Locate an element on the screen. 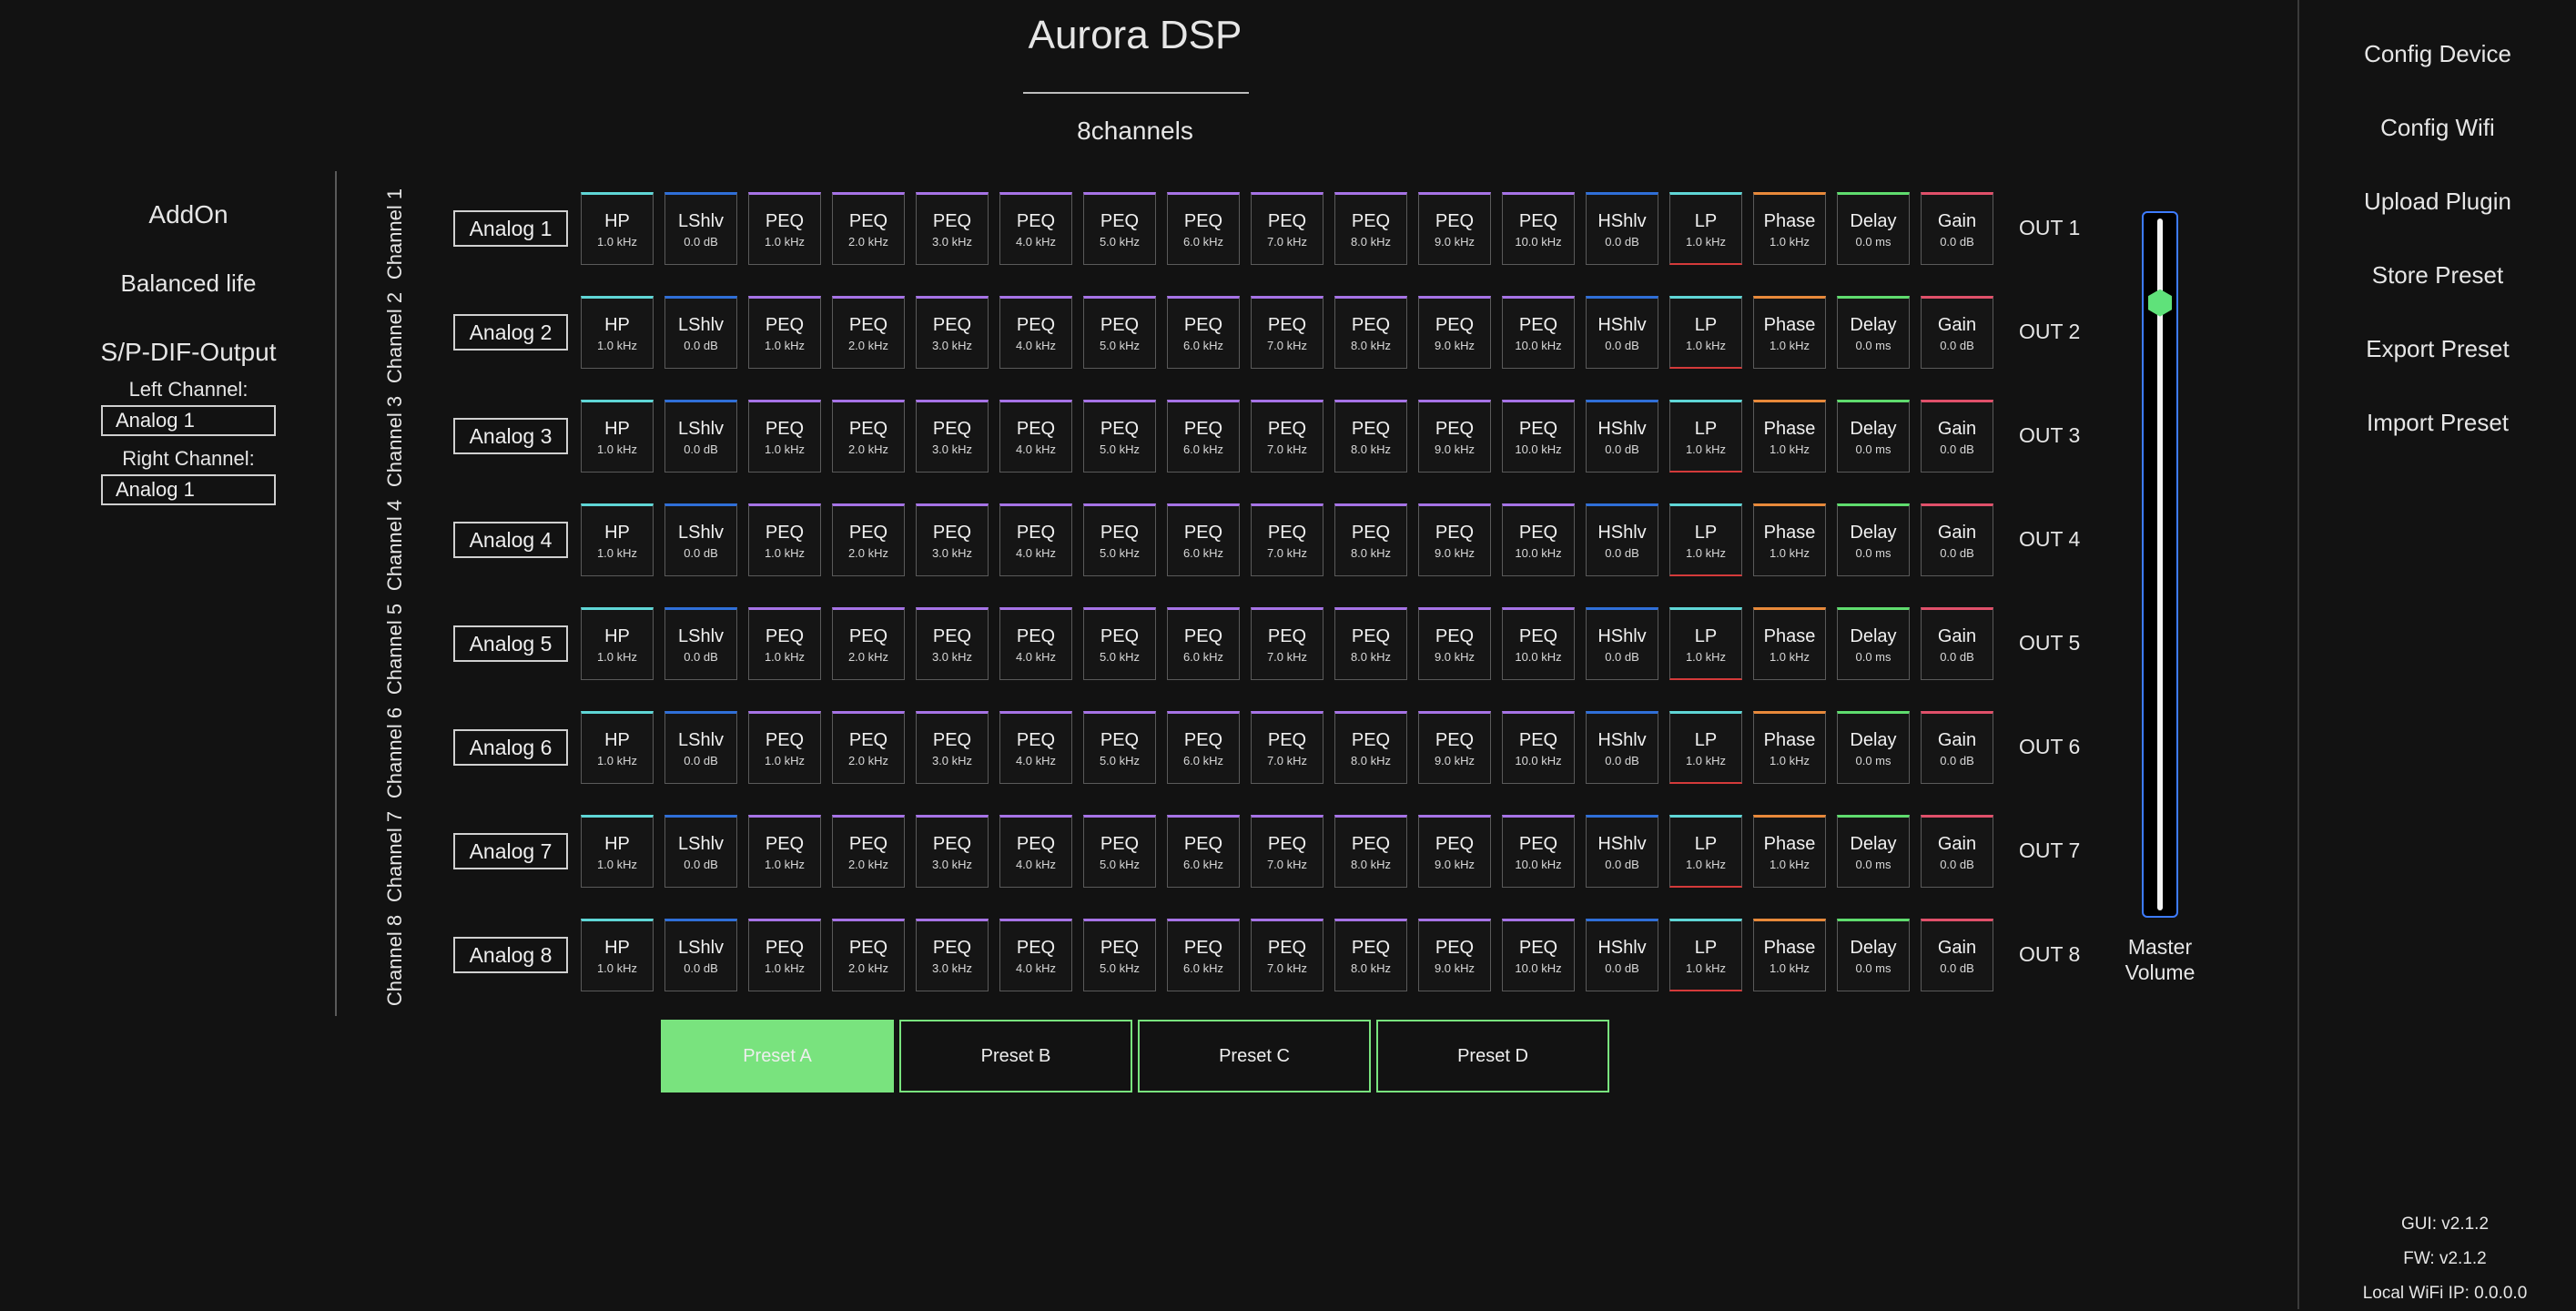  input-select-button: Analog 4 is located at coordinates (511, 540).